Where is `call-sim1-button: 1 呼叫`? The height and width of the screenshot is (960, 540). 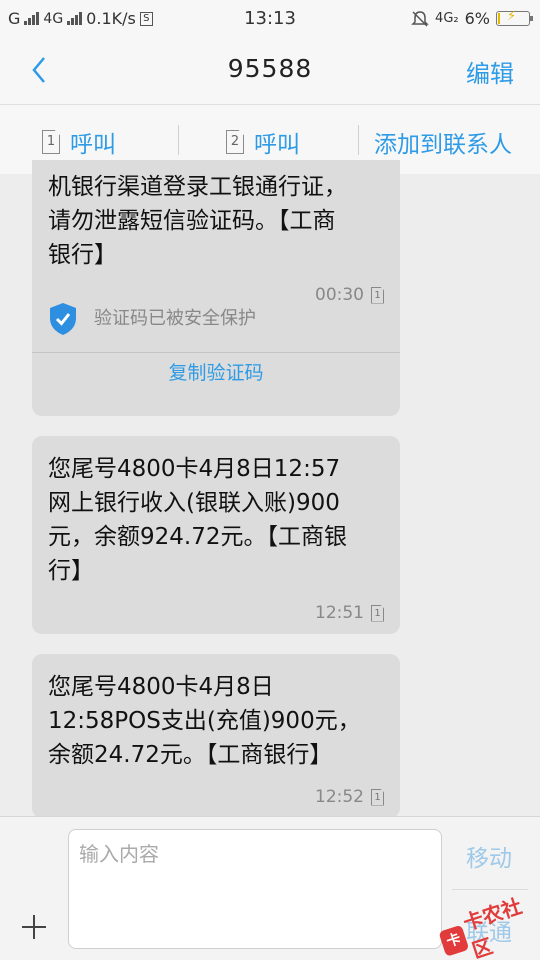 call-sim1-button: 1 呼叫 is located at coordinates (79, 142).